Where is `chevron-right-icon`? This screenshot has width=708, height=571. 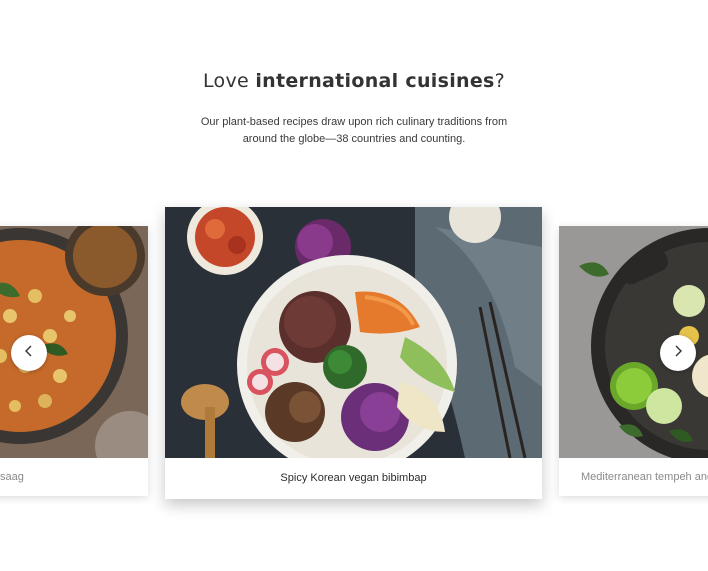 chevron-right-icon is located at coordinates (678, 353).